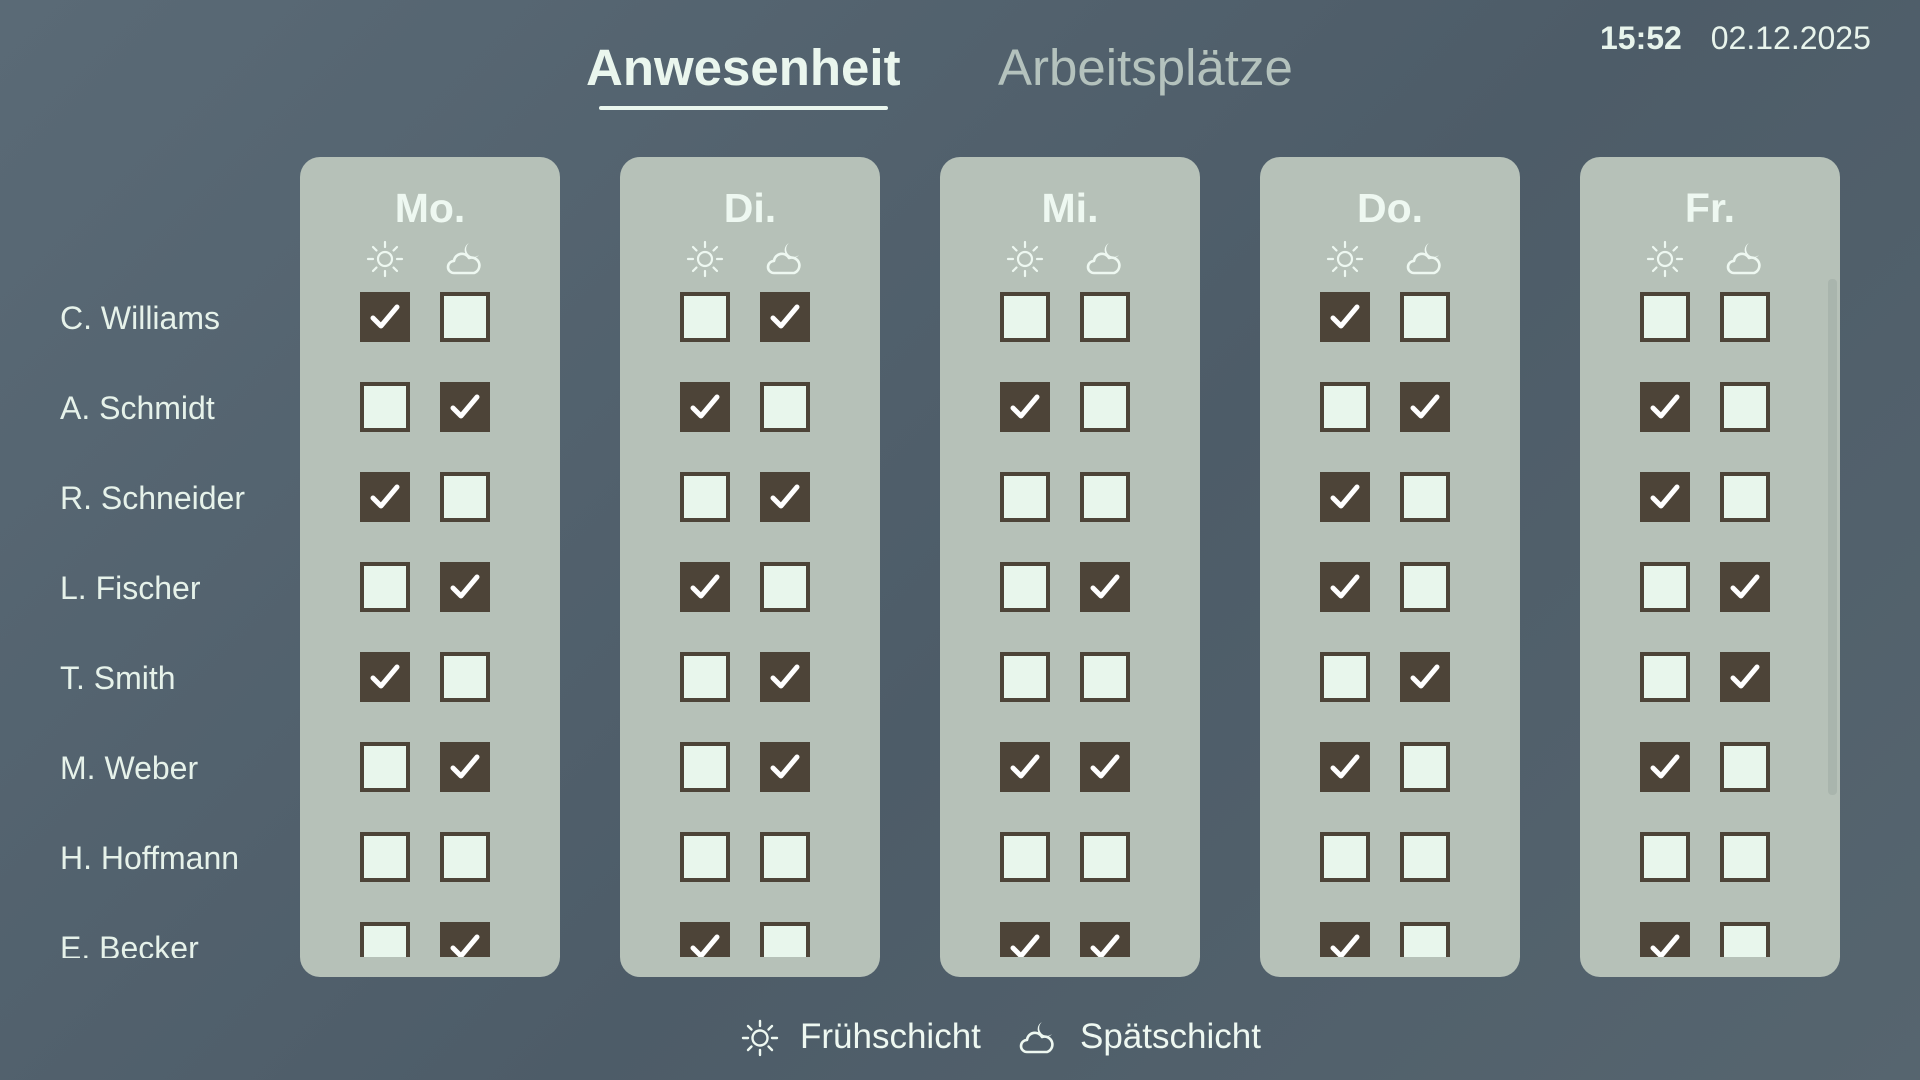  I want to click on moon-cloud-icon, so click(1036, 1038).